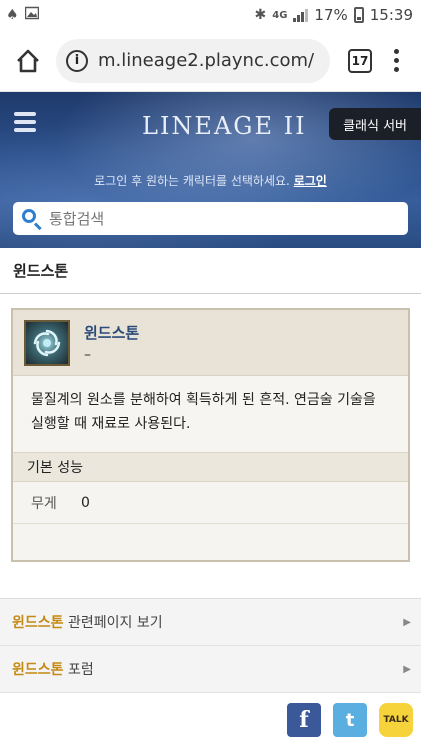 This screenshot has height=750, width=421. I want to click on address-bar: i m.lineage2.plaync.com/, so click(193, 60).